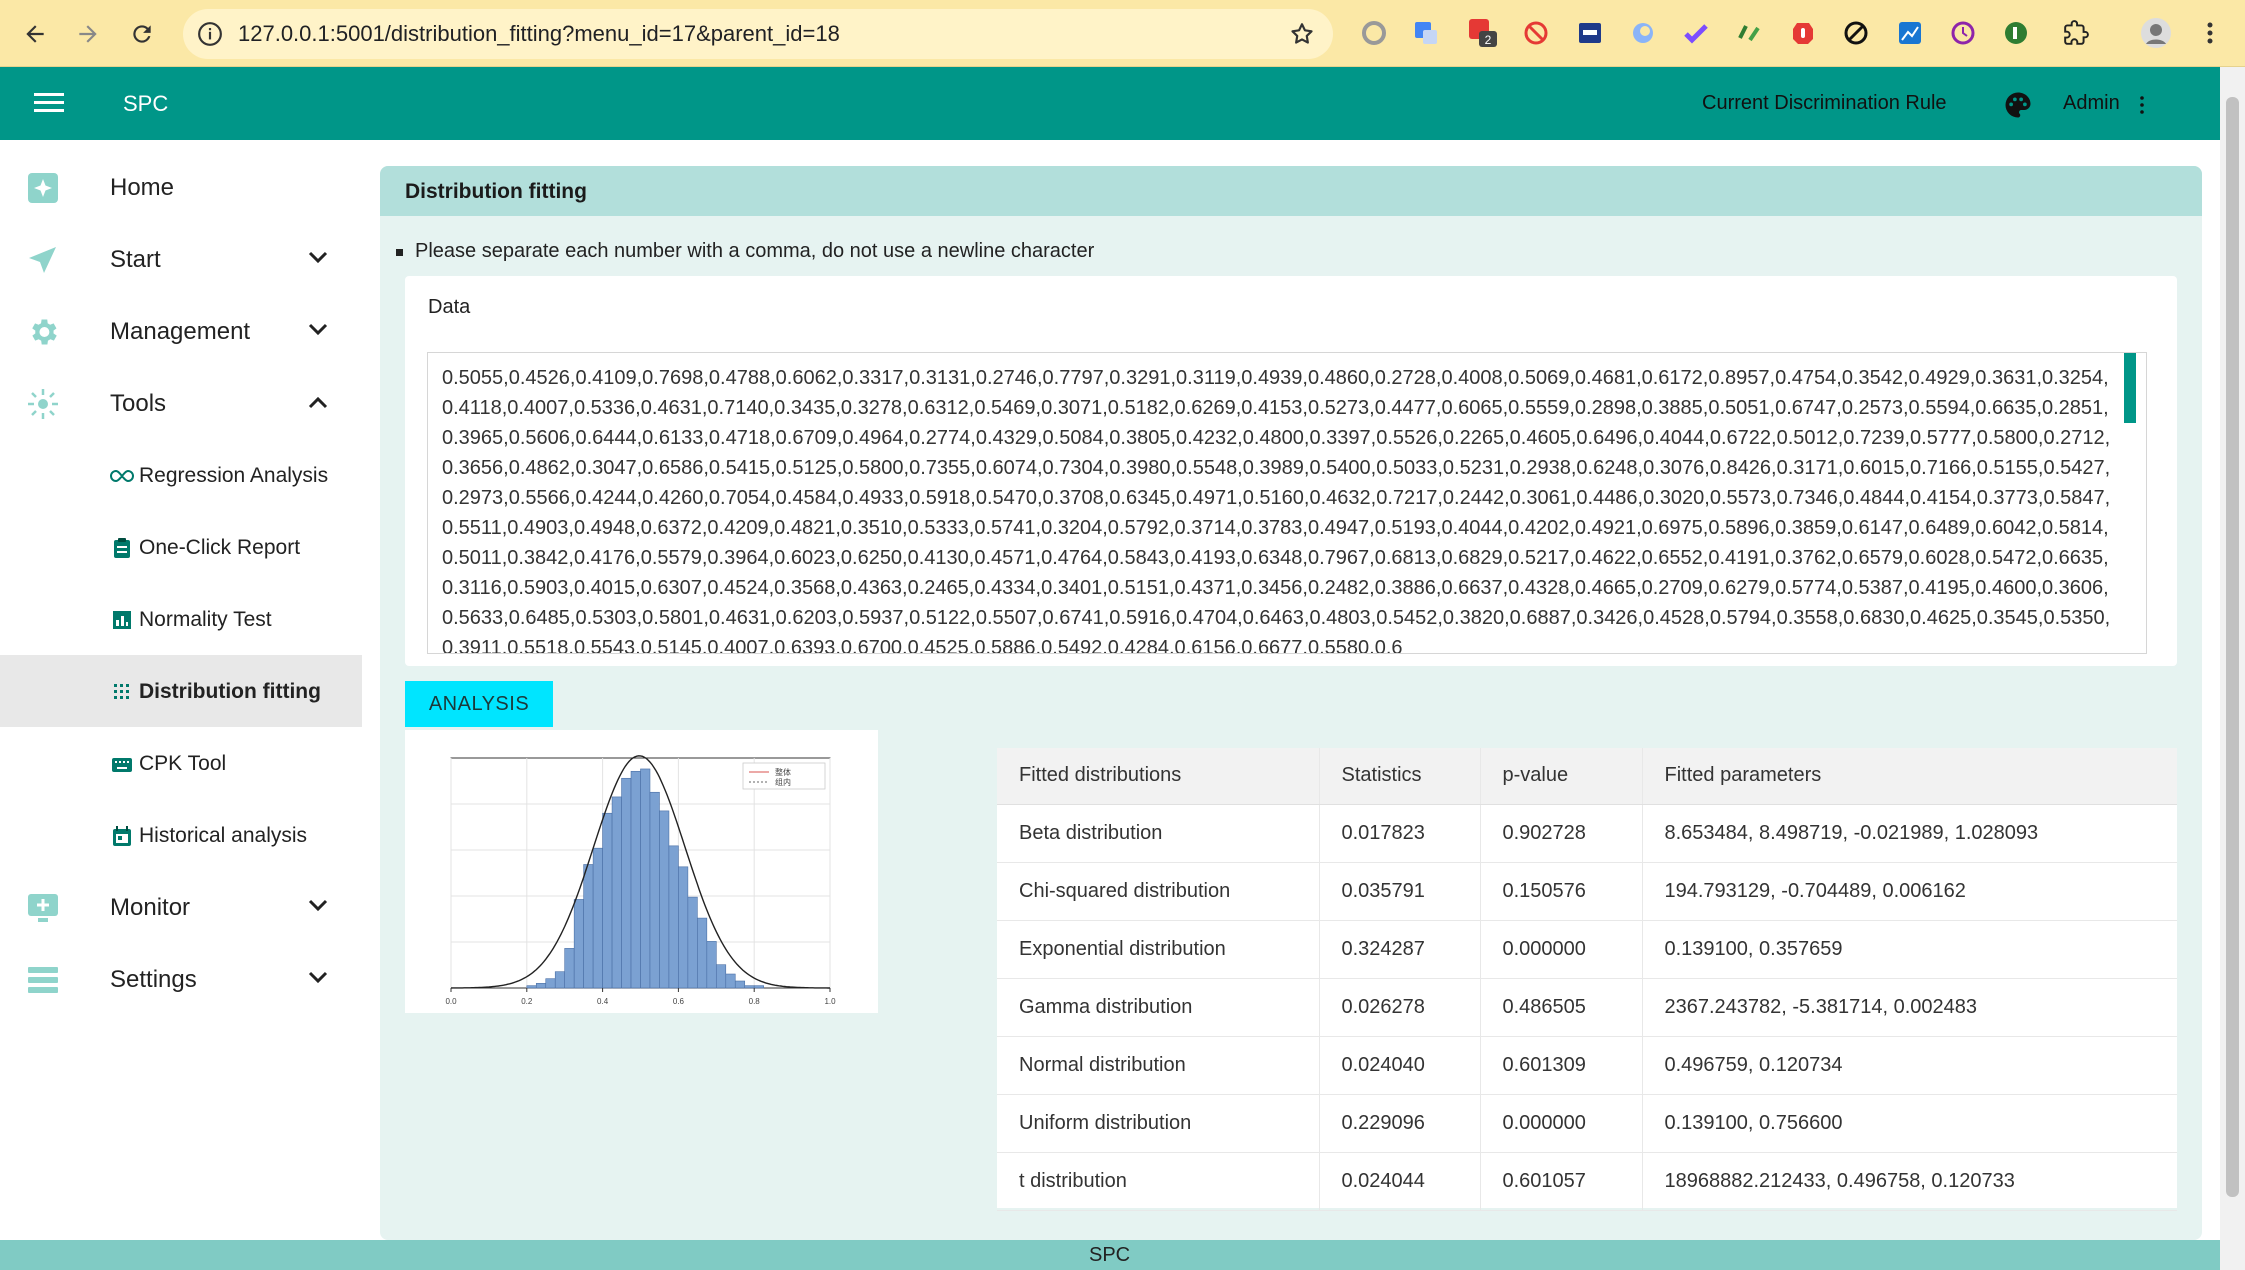 Image resolution: width=2245 pixels, height=1270 pixels. What do you see at coordinates (205, 619) in the screenshot?
I see `sidebar-subitem-label: Normality Test` at bounding box center [205, 619].